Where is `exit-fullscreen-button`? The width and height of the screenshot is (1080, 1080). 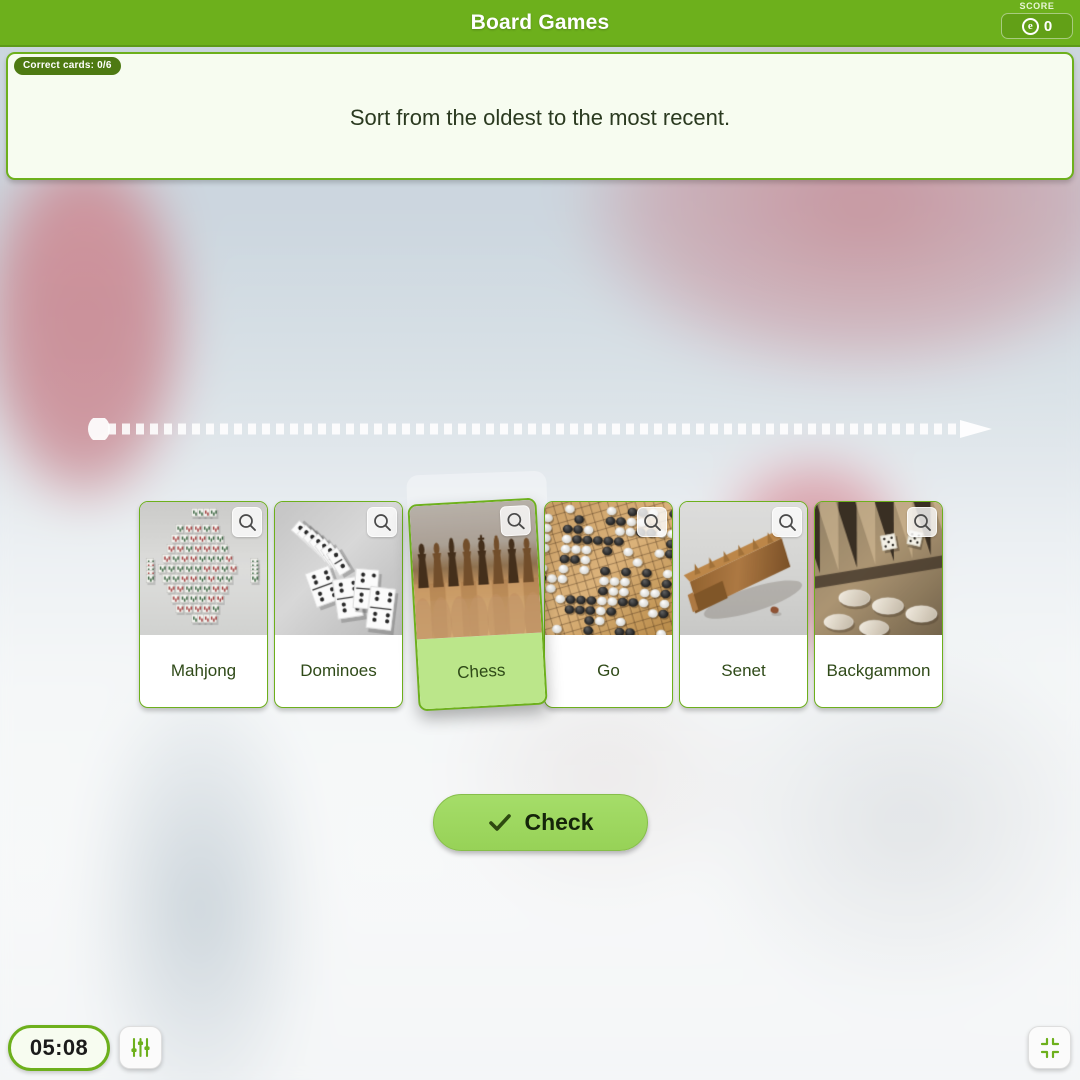
exit-fullscreen-button is located at coordinates (1049, 1047).